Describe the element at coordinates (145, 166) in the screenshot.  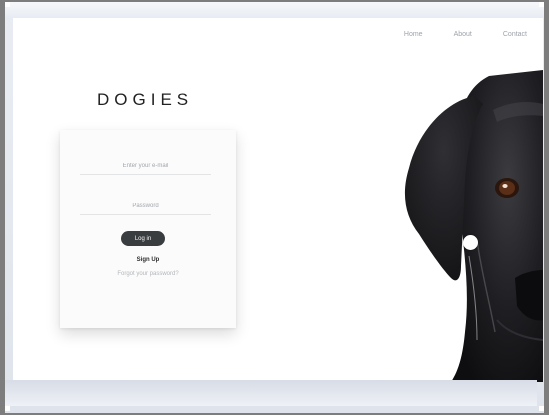
I see `email-field` at that location.